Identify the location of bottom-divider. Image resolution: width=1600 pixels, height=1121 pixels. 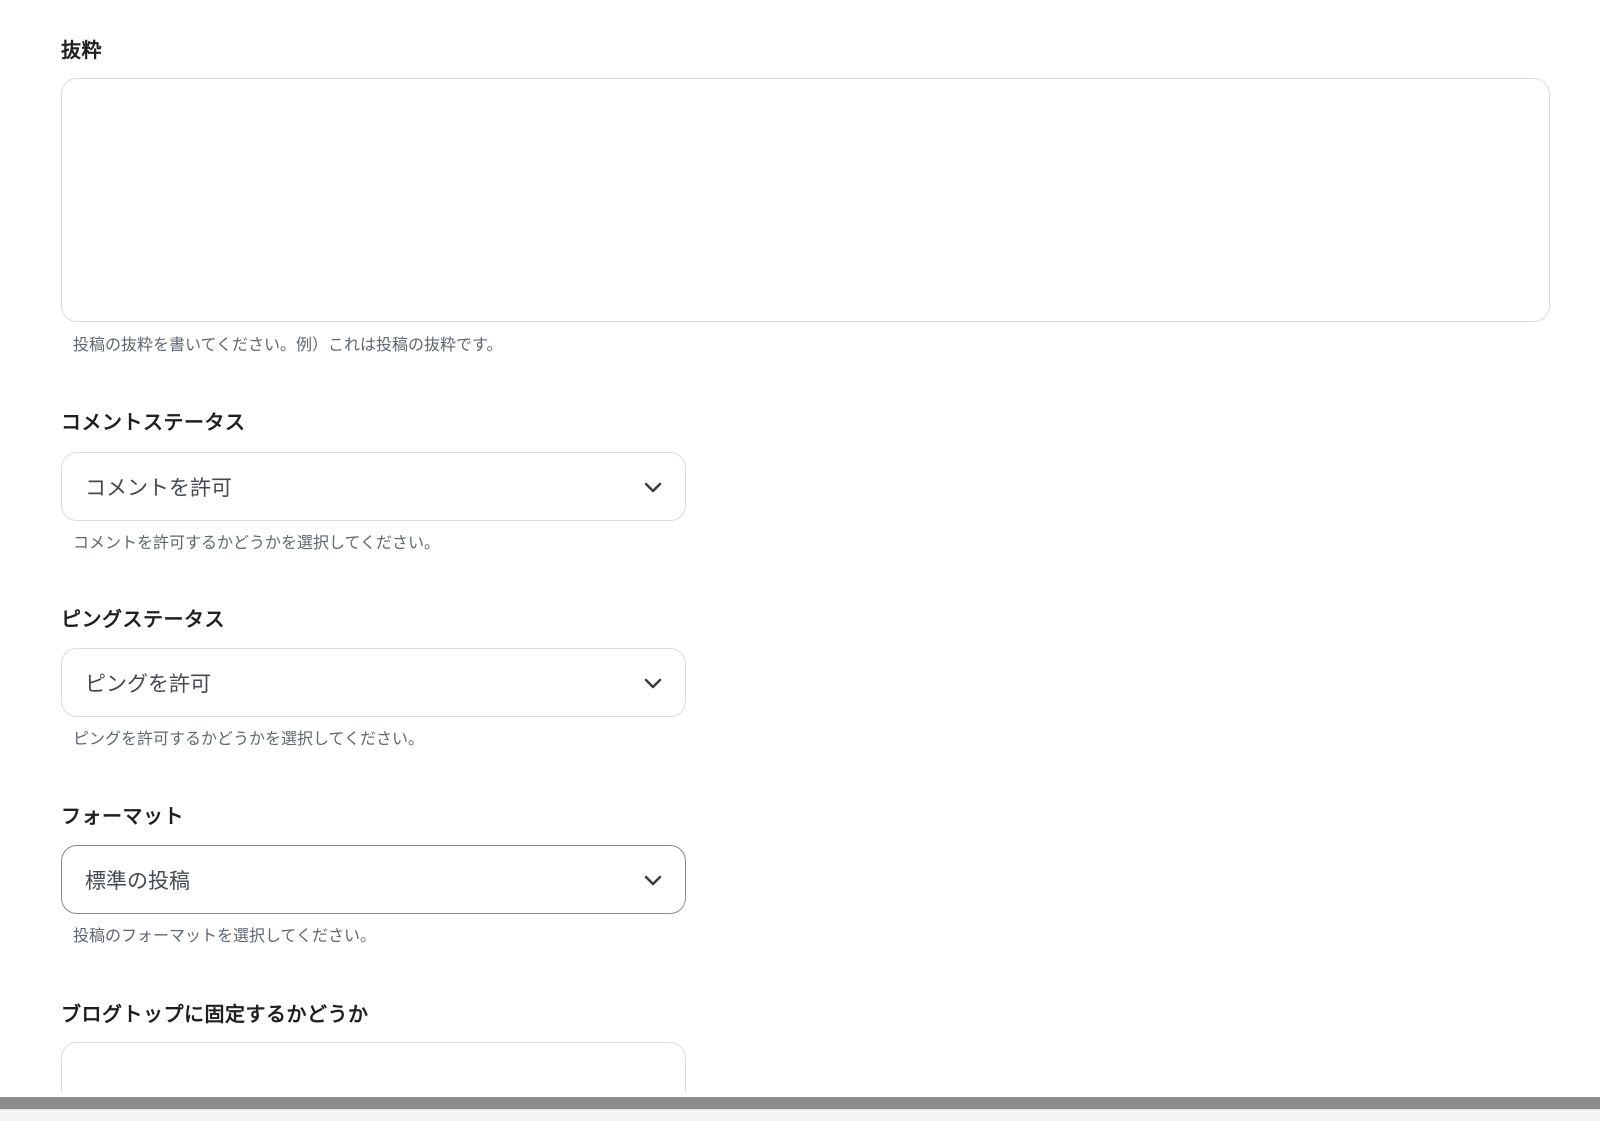
(800, 1115).